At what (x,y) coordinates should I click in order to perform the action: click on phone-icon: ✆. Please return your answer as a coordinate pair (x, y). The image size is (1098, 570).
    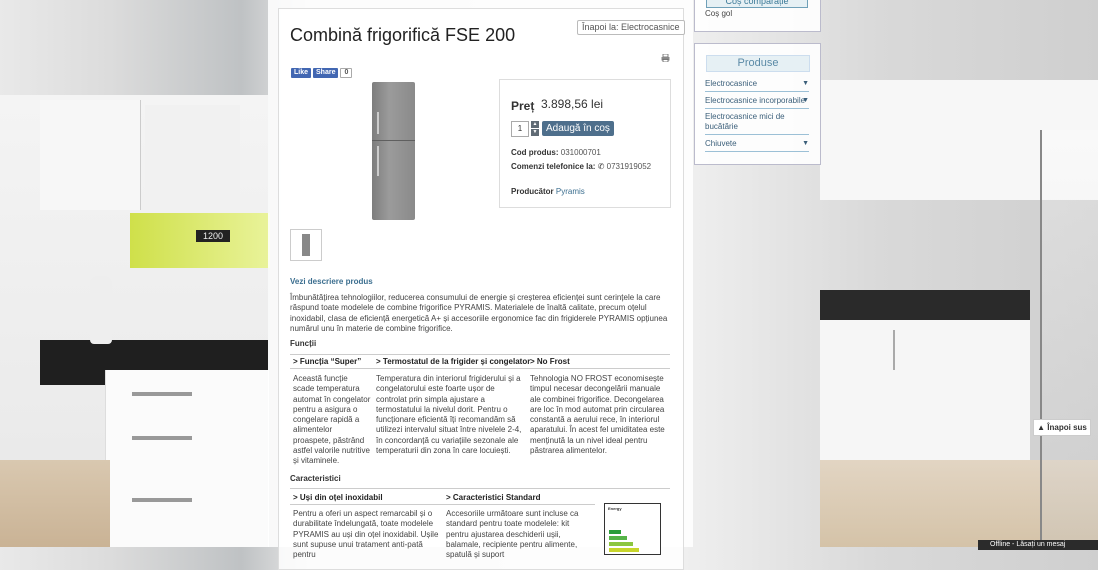
    Looking at the image, I should click on (601, 166).